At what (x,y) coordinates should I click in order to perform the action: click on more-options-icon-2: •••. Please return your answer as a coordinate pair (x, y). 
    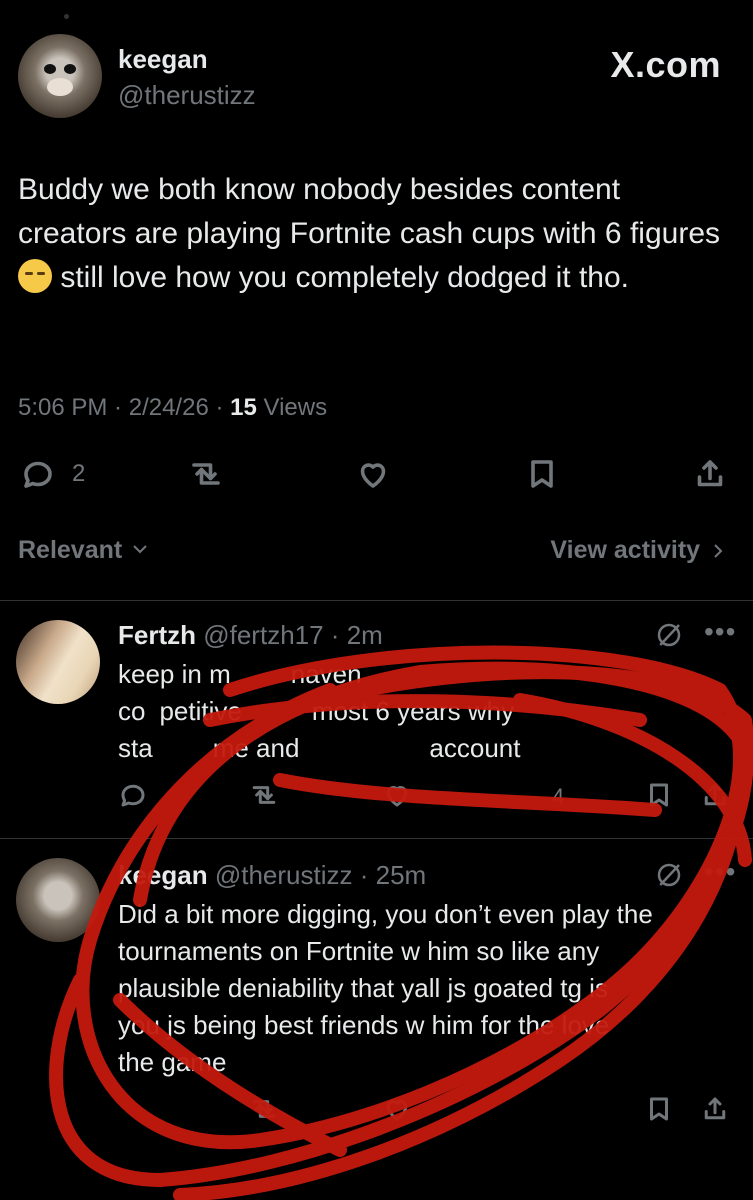
    Looking at the image, I should click on (720, 872).